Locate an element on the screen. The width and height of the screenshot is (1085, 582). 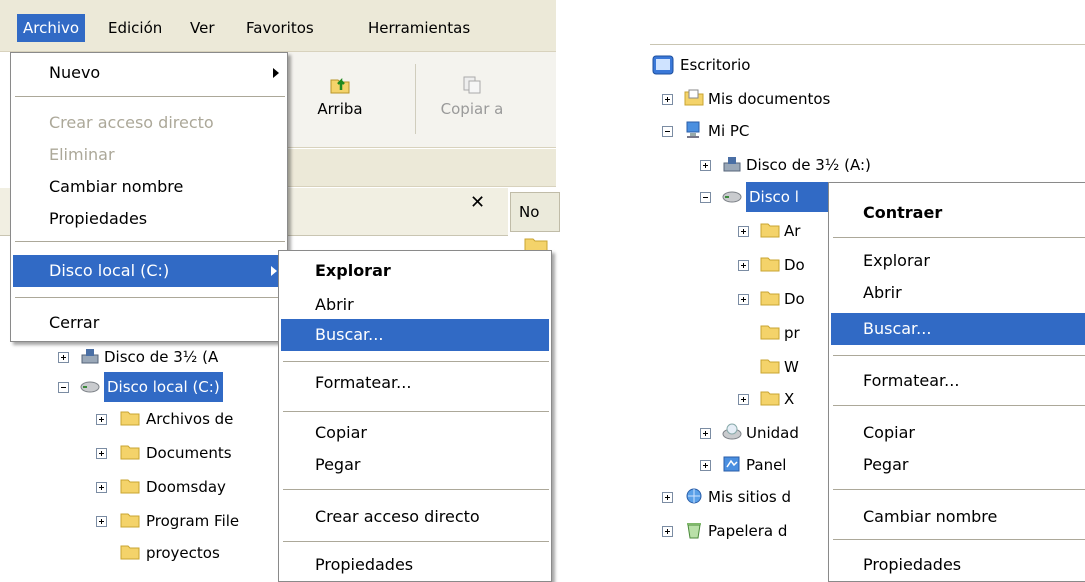
network-places-icon is located at coordinates (694, 496).